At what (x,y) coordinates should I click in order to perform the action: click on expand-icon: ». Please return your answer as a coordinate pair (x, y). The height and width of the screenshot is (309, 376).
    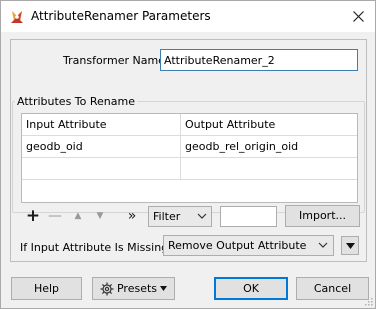
    Looking at the image, I should click on (132, 216).